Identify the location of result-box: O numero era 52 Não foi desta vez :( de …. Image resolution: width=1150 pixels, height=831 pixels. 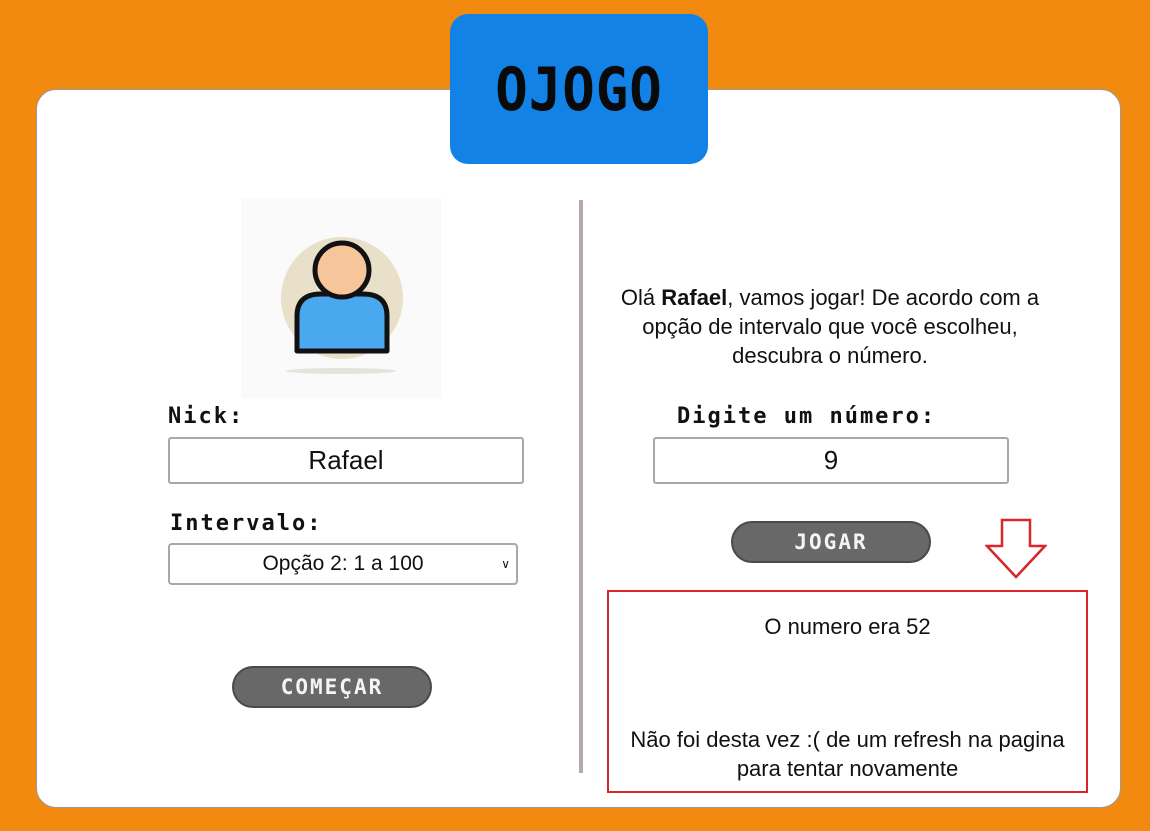
(847, 691).